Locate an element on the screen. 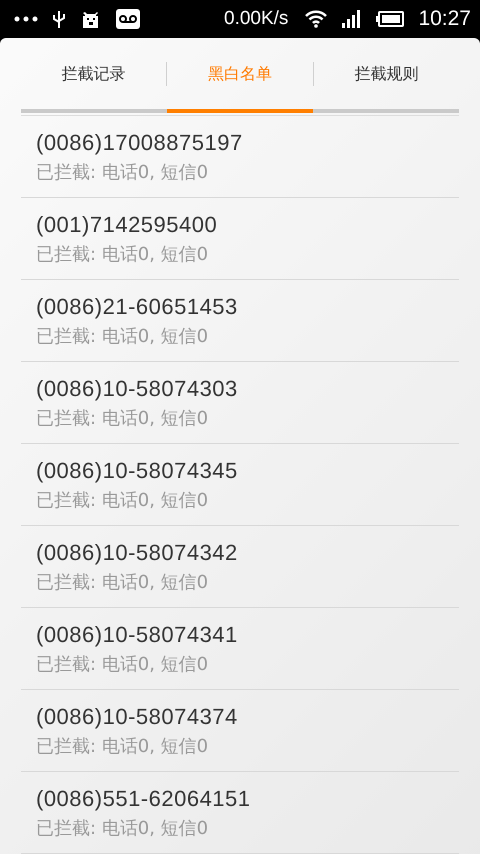  signal-icon is located at coordinates (352, 19).